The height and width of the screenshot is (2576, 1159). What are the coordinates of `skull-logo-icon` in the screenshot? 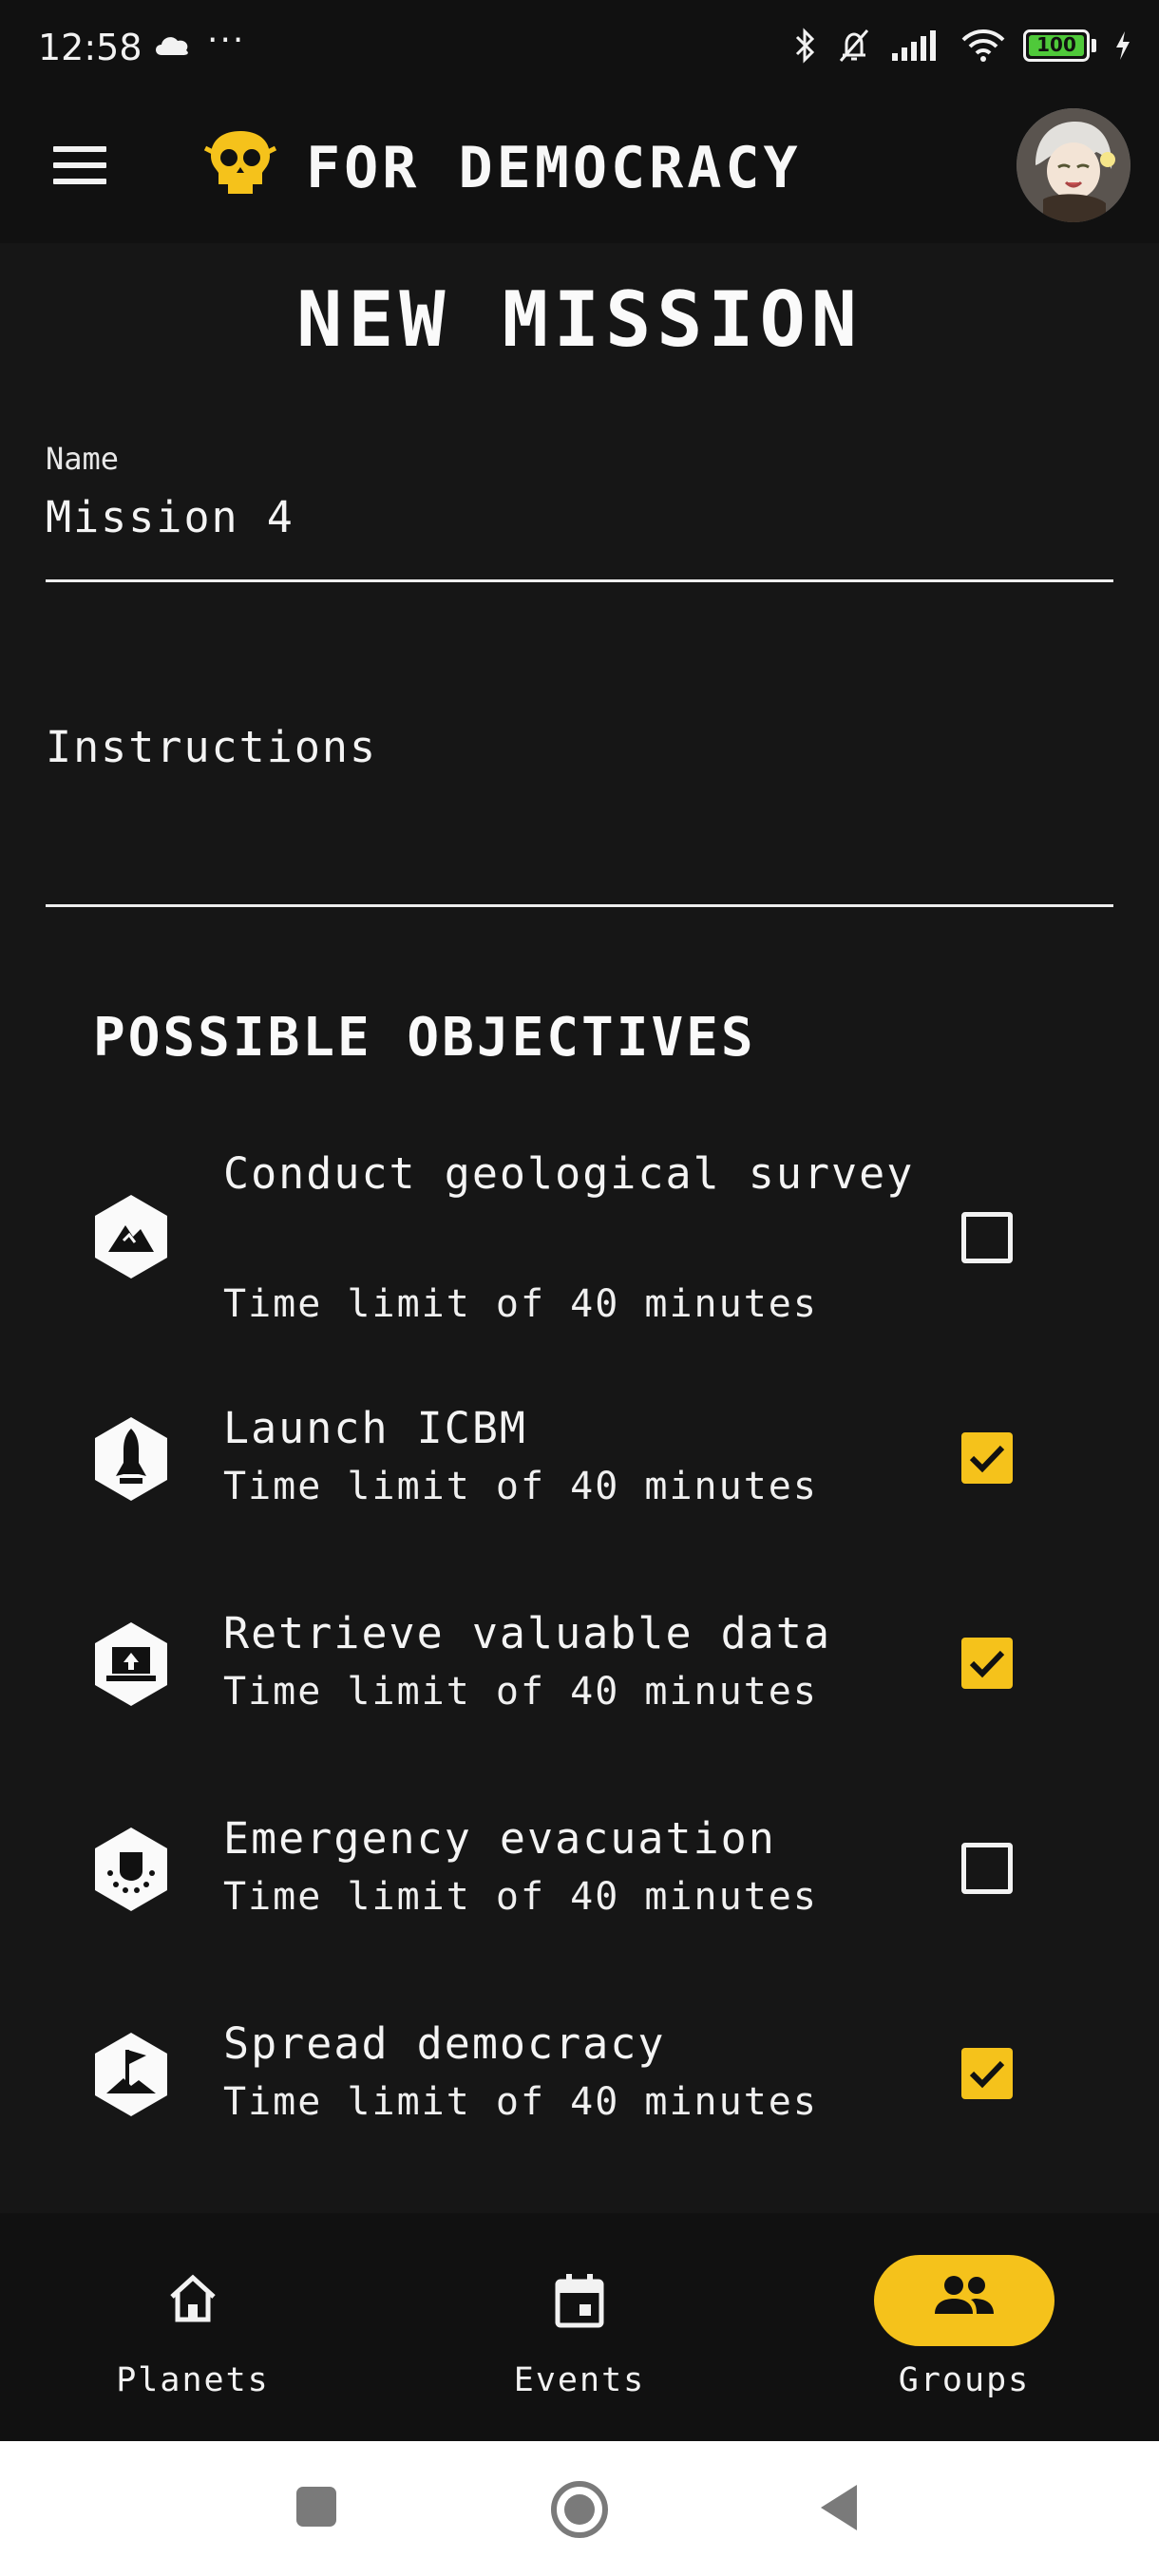 It's located at (240, 162).